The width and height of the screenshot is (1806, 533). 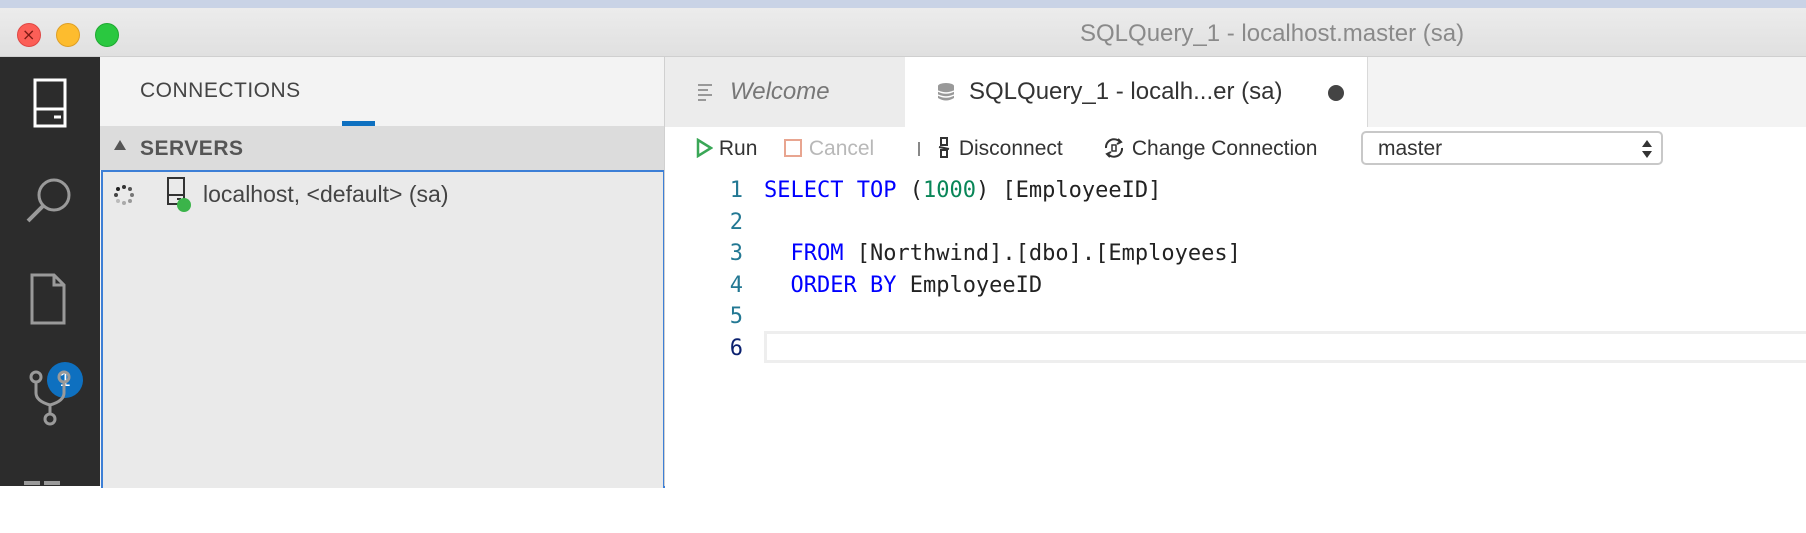 I want to click on server-label: localhost, <default> (sa), so click(x=326, y=194).